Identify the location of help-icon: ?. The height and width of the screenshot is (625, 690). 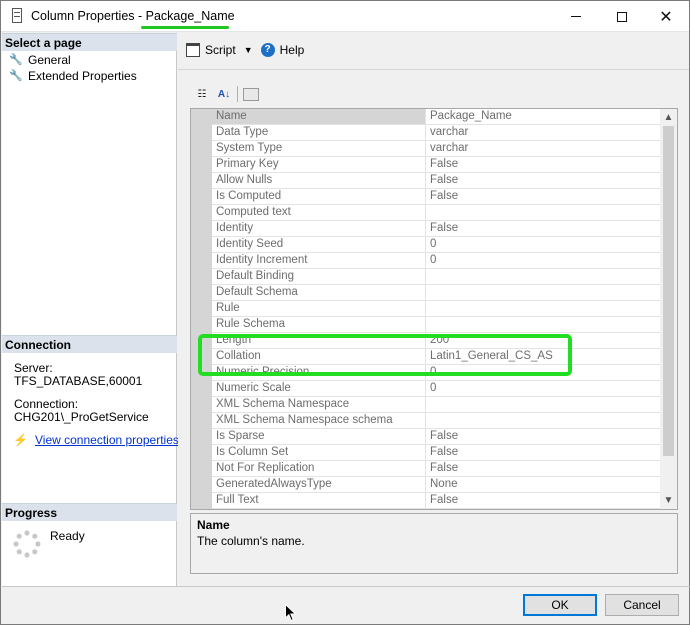
(267, 50).